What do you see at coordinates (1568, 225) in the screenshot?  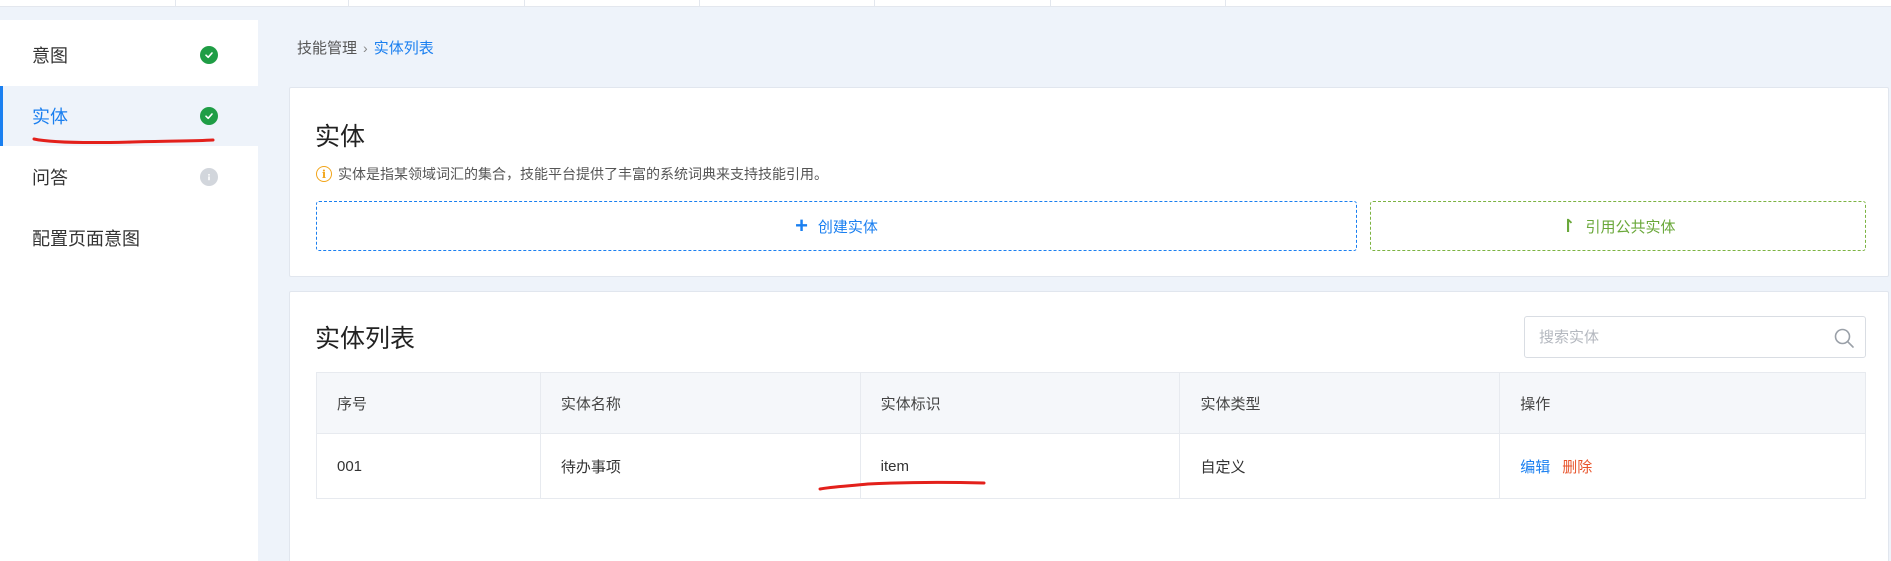 I see `reference-icon: ↾` at bounding box center [1568, 225].